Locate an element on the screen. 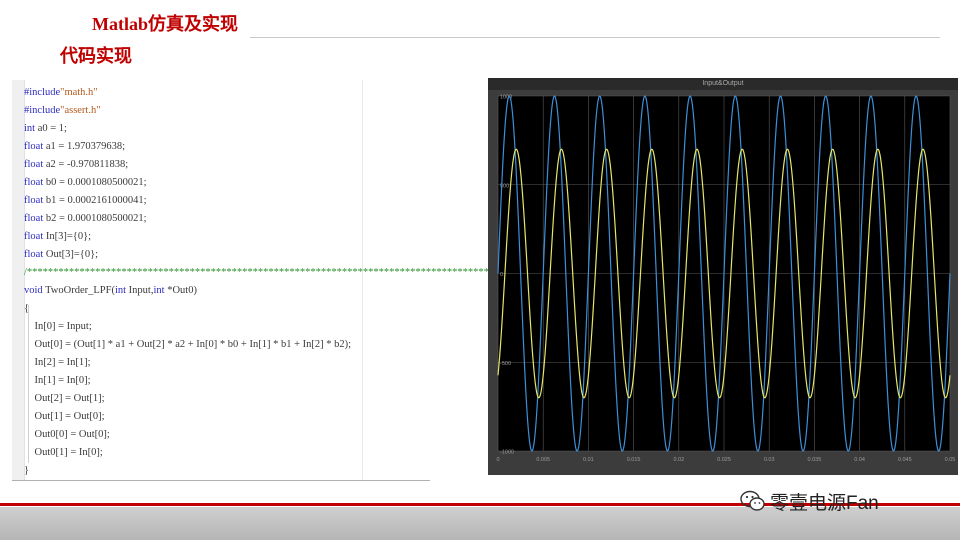  x-tick-label: 0.02 is located at coordinates (678, 460).